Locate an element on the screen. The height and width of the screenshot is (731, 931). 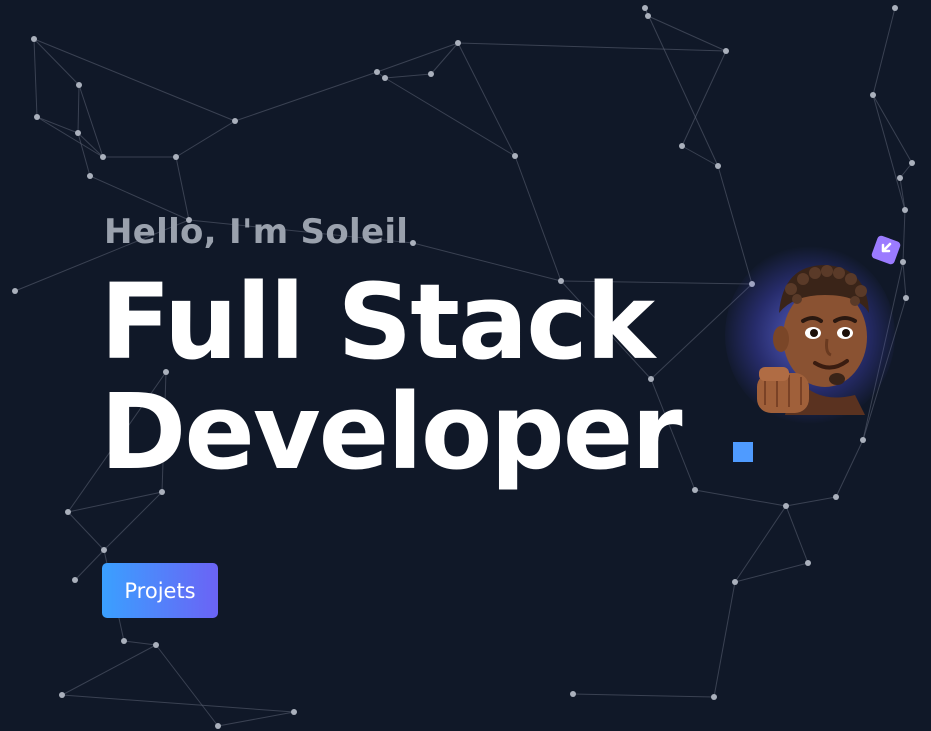
projects-button-label: Projets is located at coordinates (160, 590).